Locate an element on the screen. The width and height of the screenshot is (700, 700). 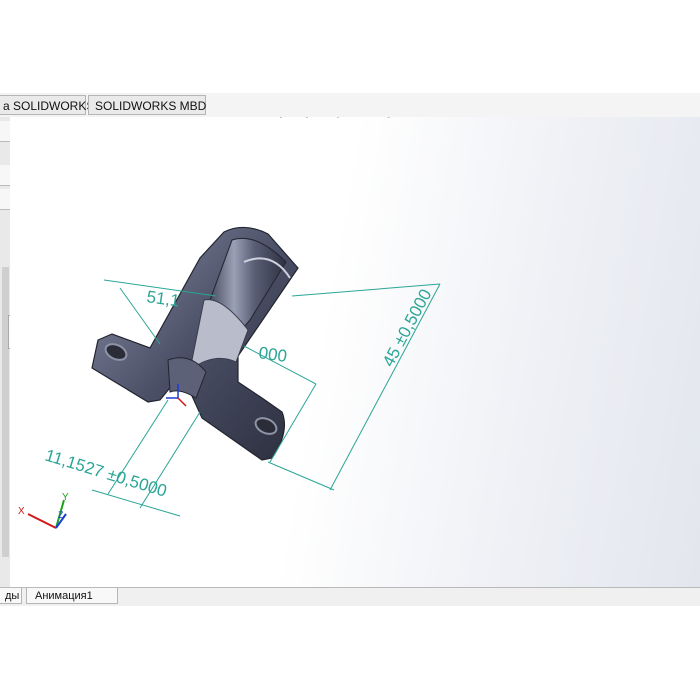
dimension-text: 000 is located at coordinates (272, 354).